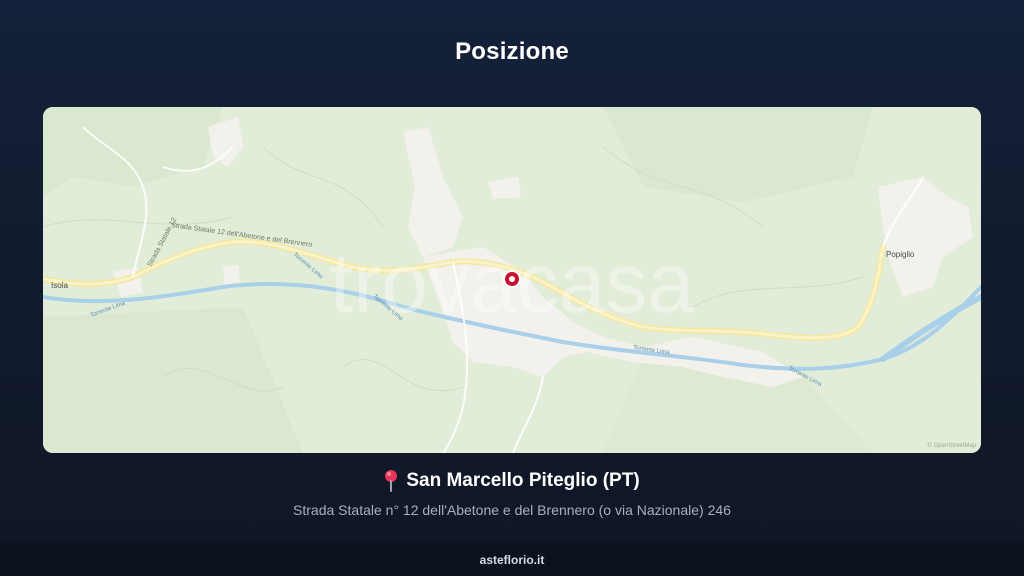 The height and width of the screenshot is (576, 1024). I want to click on location-marker-icon, so click(512, 279).